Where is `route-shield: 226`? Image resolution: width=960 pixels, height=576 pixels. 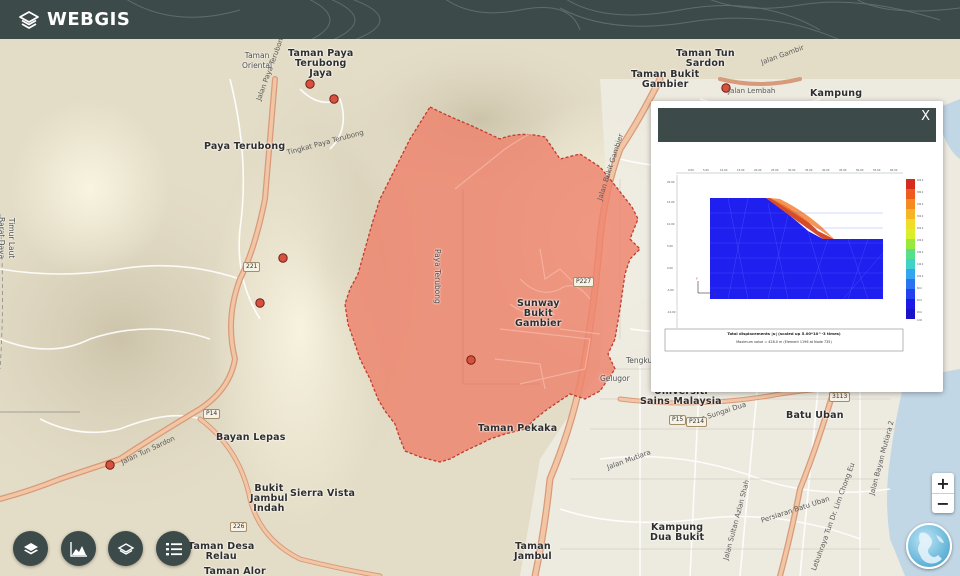
route-shield: 226 is located at coordinates (239, 527).